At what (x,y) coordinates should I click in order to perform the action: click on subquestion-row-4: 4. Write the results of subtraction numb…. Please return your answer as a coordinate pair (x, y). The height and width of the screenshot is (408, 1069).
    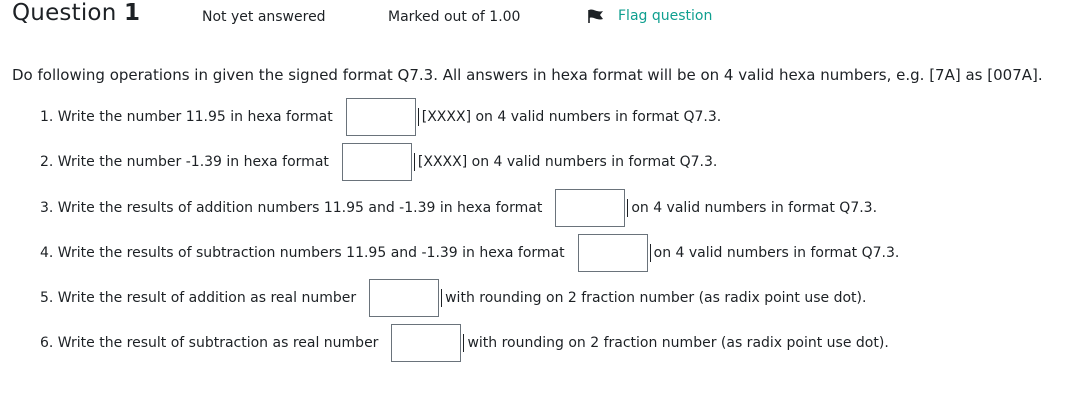
    Looking at the image, I should click on (469, 253).